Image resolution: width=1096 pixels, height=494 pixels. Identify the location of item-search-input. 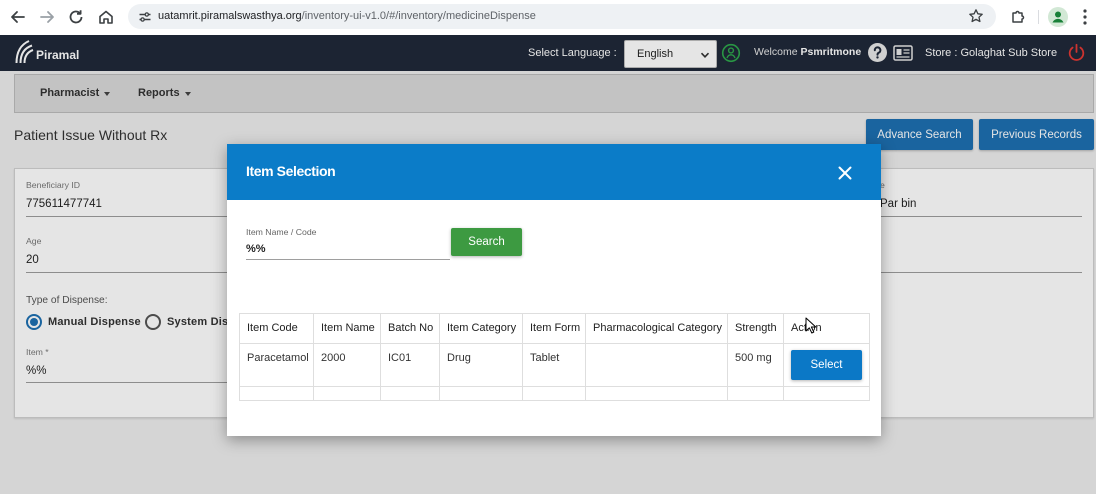
(348, 251).